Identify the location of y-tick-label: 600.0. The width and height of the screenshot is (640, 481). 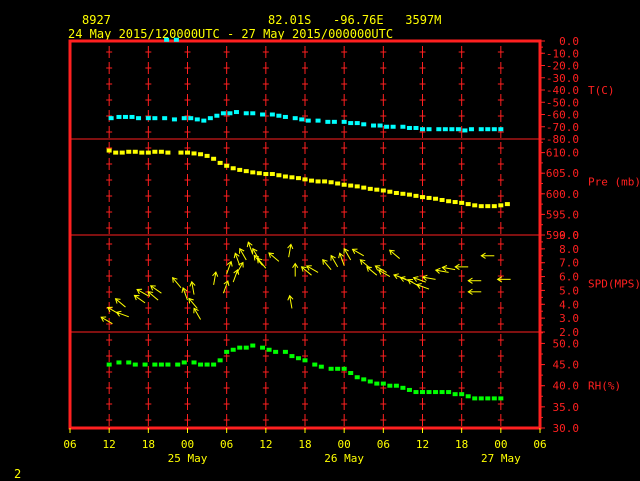
(562, 194).